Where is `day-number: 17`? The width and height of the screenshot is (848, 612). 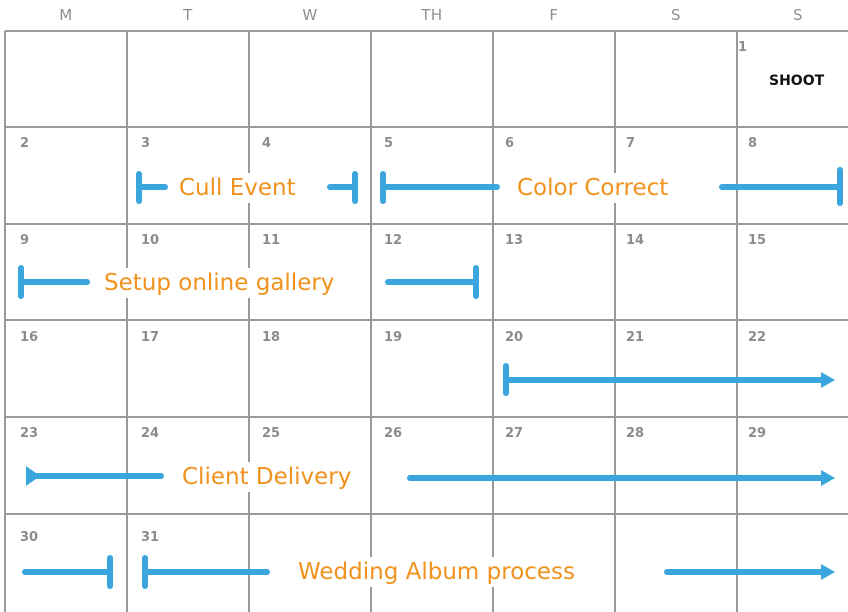
day-number: 17 is located at coordinates (150, 337).